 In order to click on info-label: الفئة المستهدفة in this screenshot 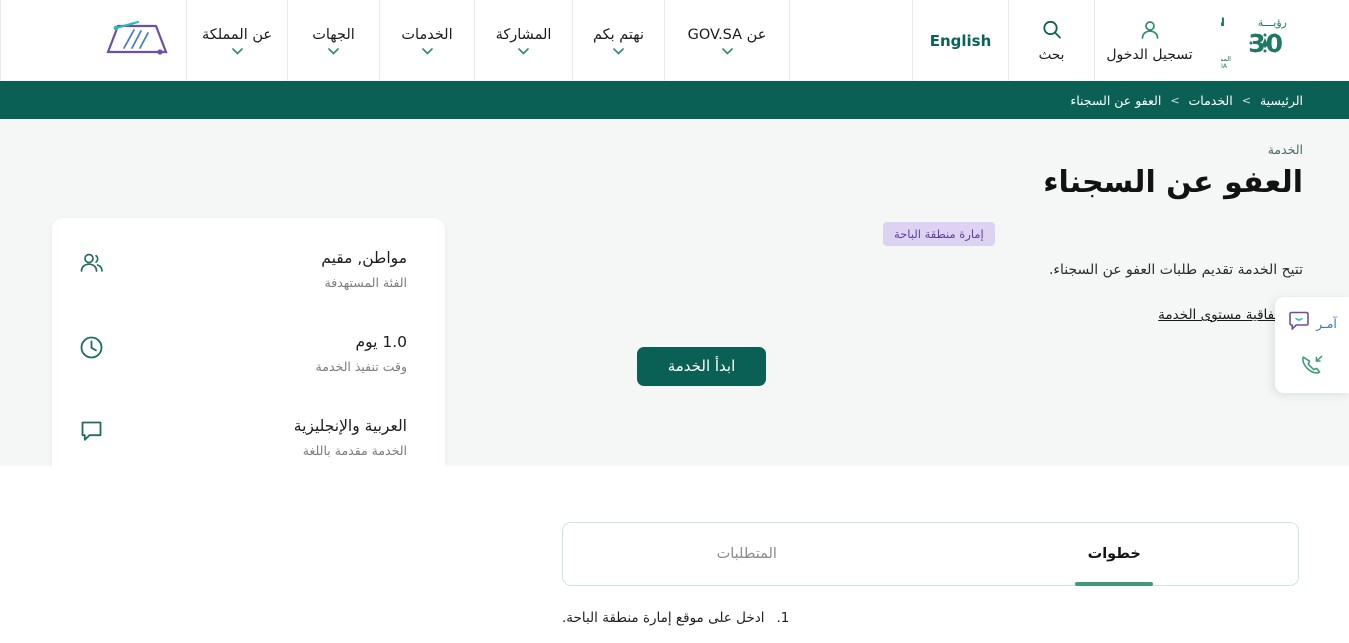, I will do `click(365, 282)`.